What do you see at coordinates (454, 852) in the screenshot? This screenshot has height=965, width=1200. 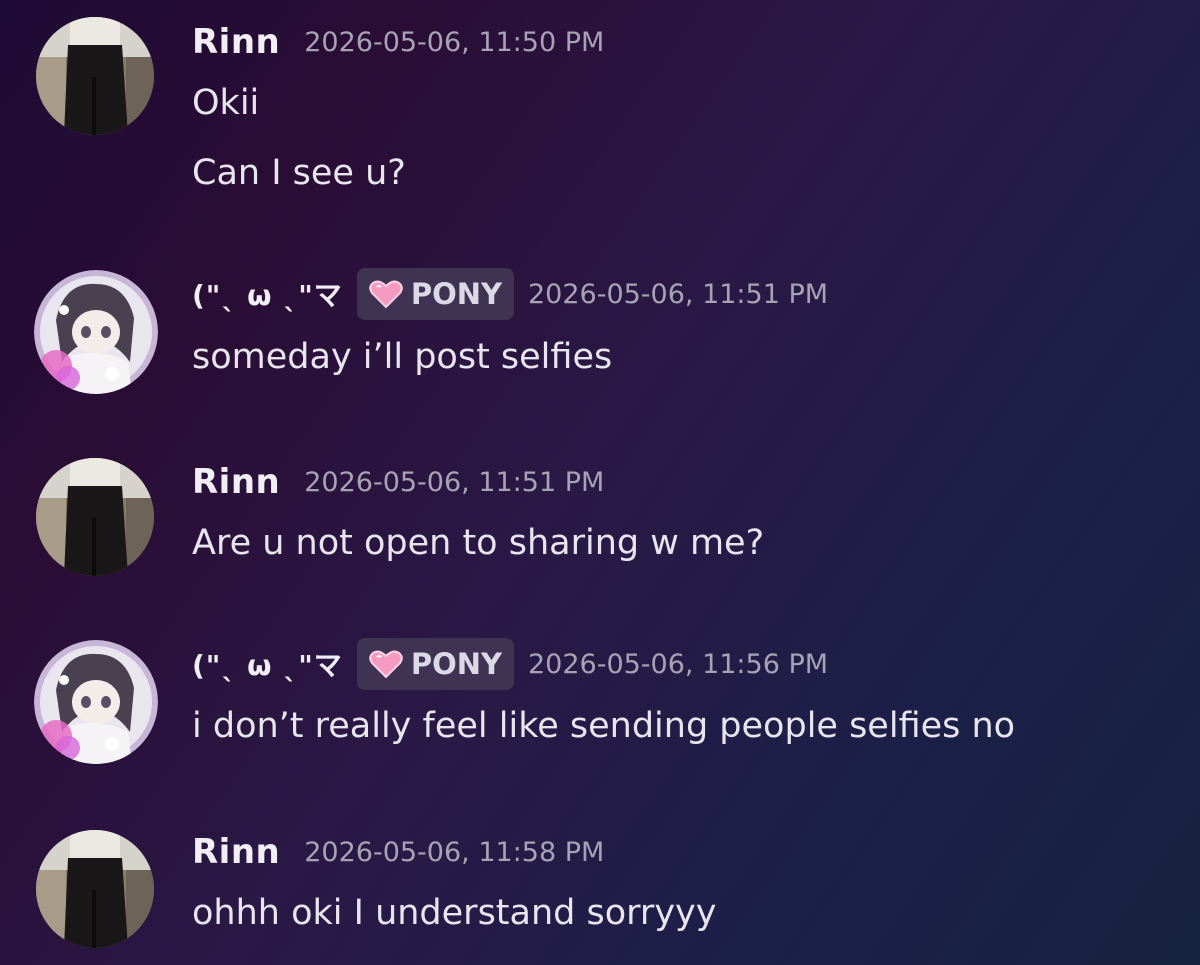 I see `timestamp: 2026-05-06, 11:58 PM` at bounding box center [454, 852].